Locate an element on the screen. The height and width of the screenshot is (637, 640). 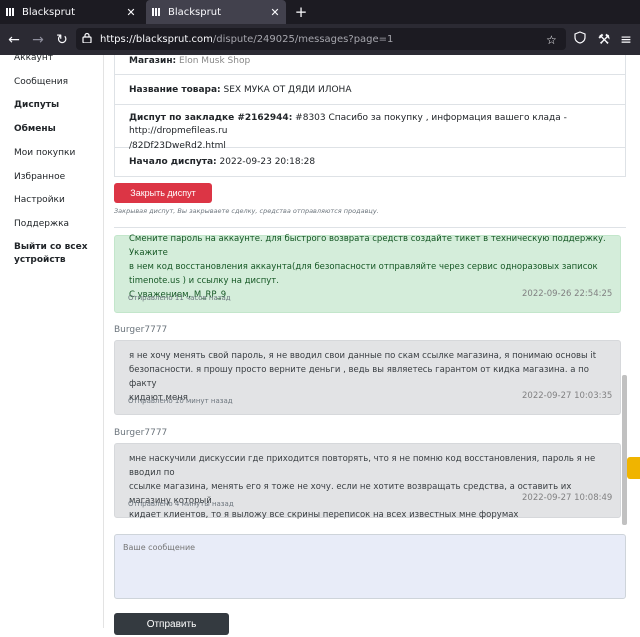
info-row-shop: Магазин: Elon Musk Shop is located at coordinates (370, 65).